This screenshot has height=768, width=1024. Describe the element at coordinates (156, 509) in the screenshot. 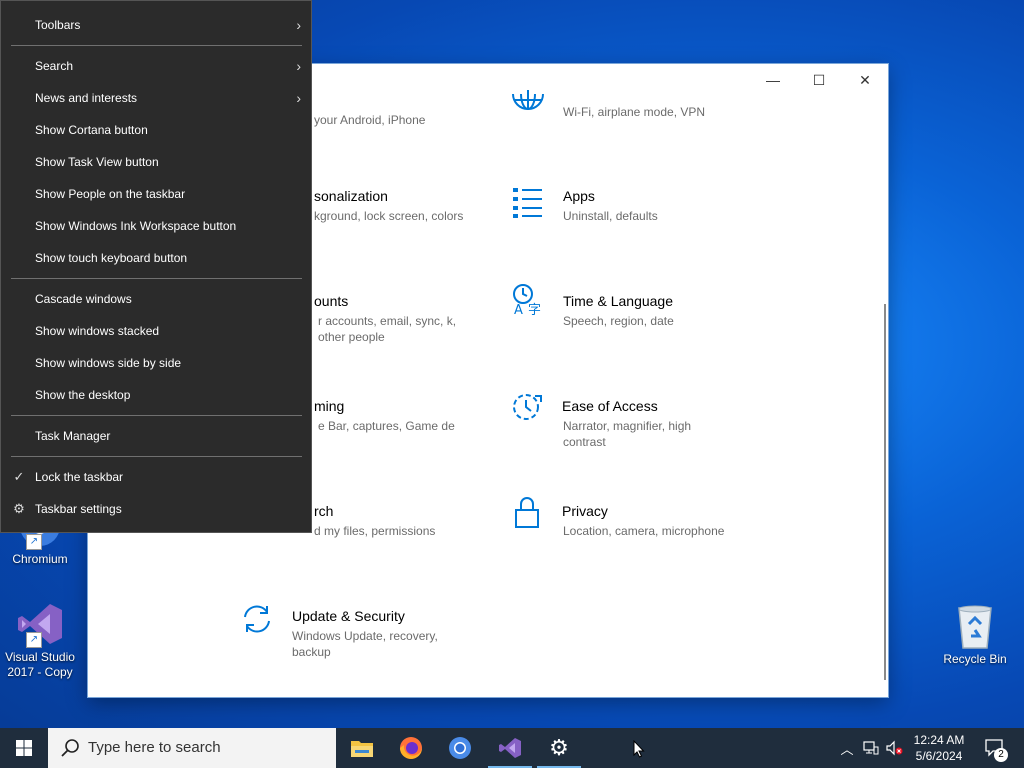

I see `menu-item-taskbar-settings: ⚙ Taskbar settings` at that location.